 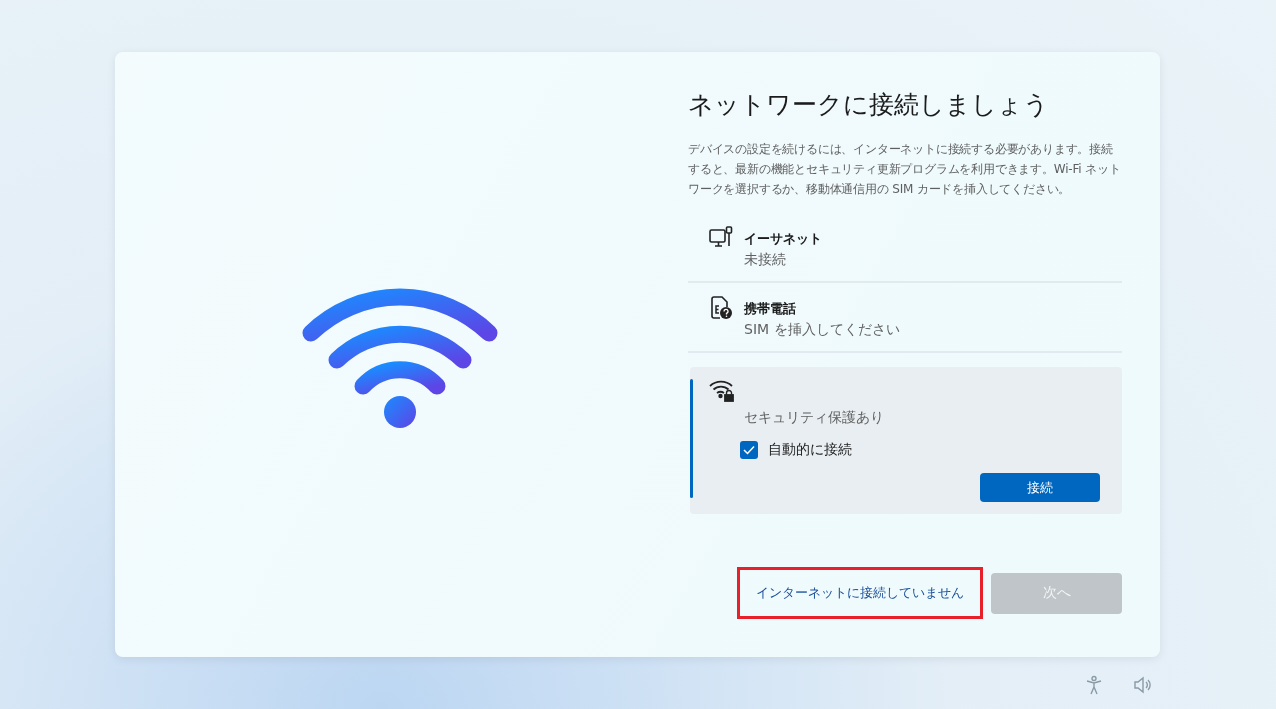 I want to click on network-item: 携帯電話 SIM を挿入してください, so click(x=905, y=317).